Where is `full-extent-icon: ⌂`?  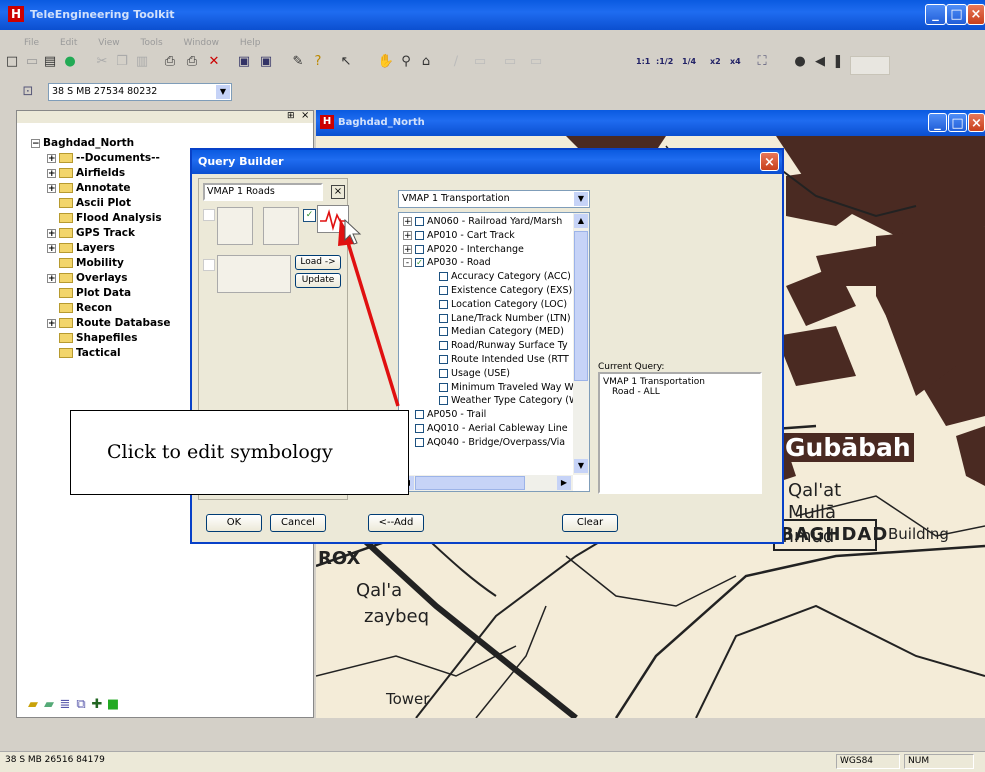
full-extent-icon: ⌂ is located at coordinates (426, 62).